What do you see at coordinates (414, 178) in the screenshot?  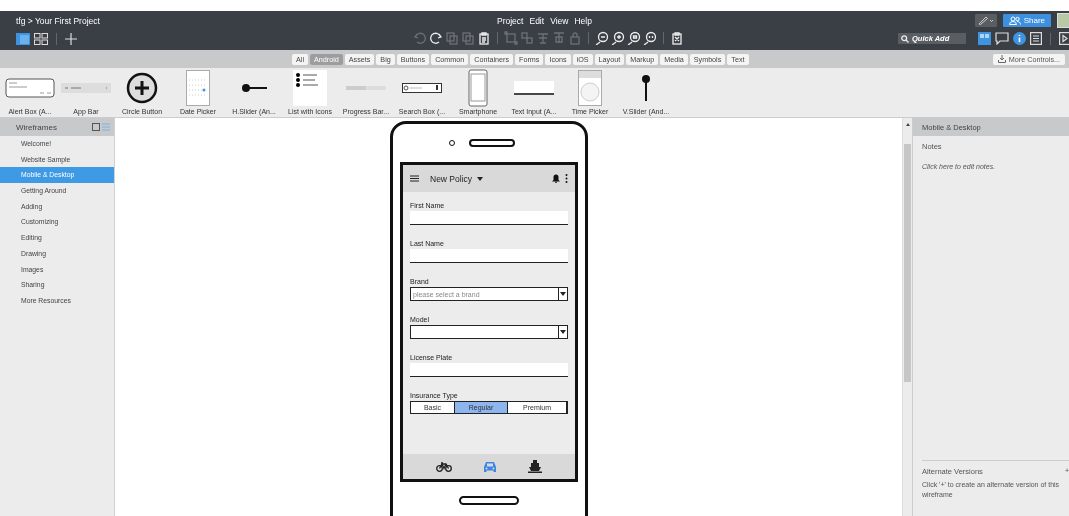 I see `menu-icon` at bounding box center [414, 178].